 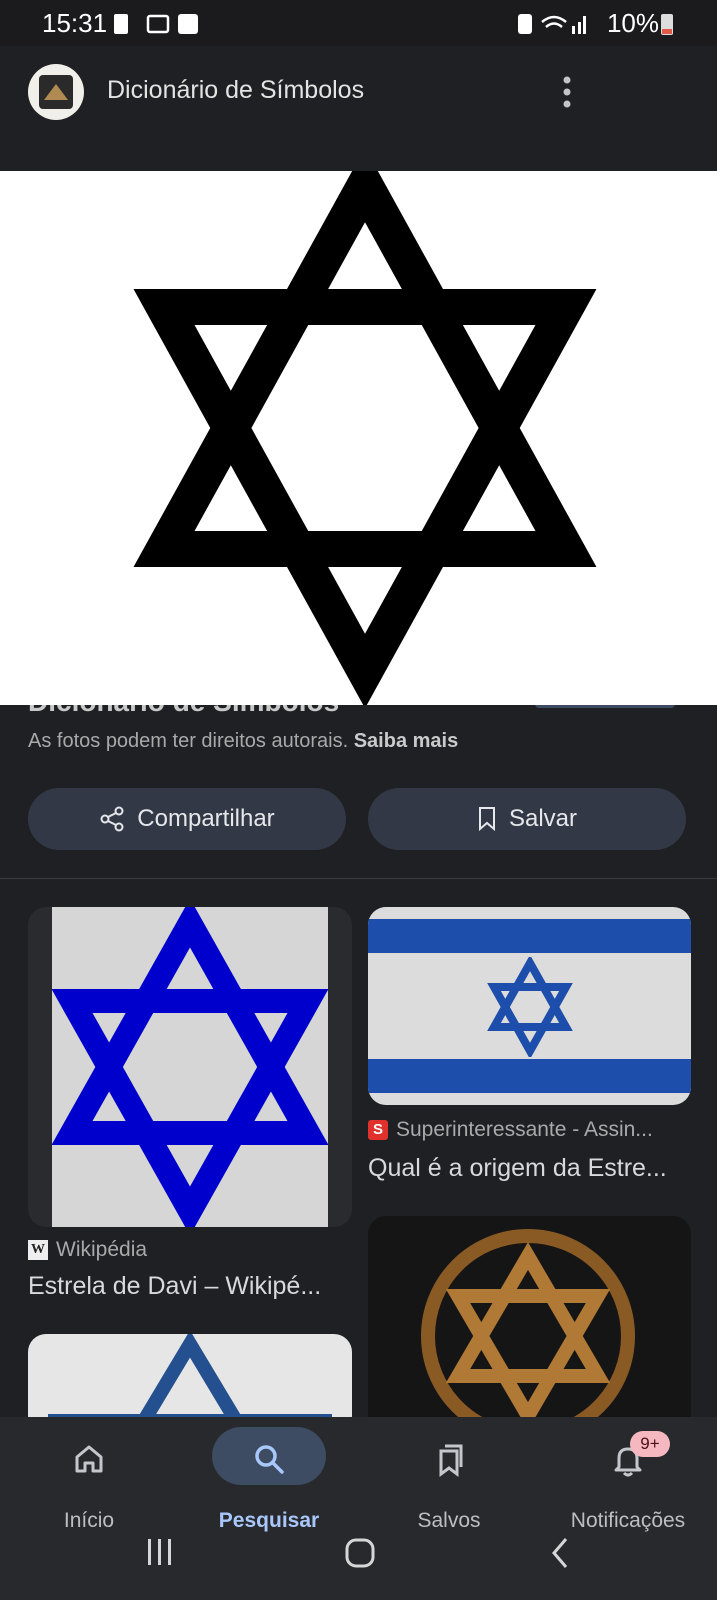 I want to click on battery-percent: 10%, so click(x=632, y=23).